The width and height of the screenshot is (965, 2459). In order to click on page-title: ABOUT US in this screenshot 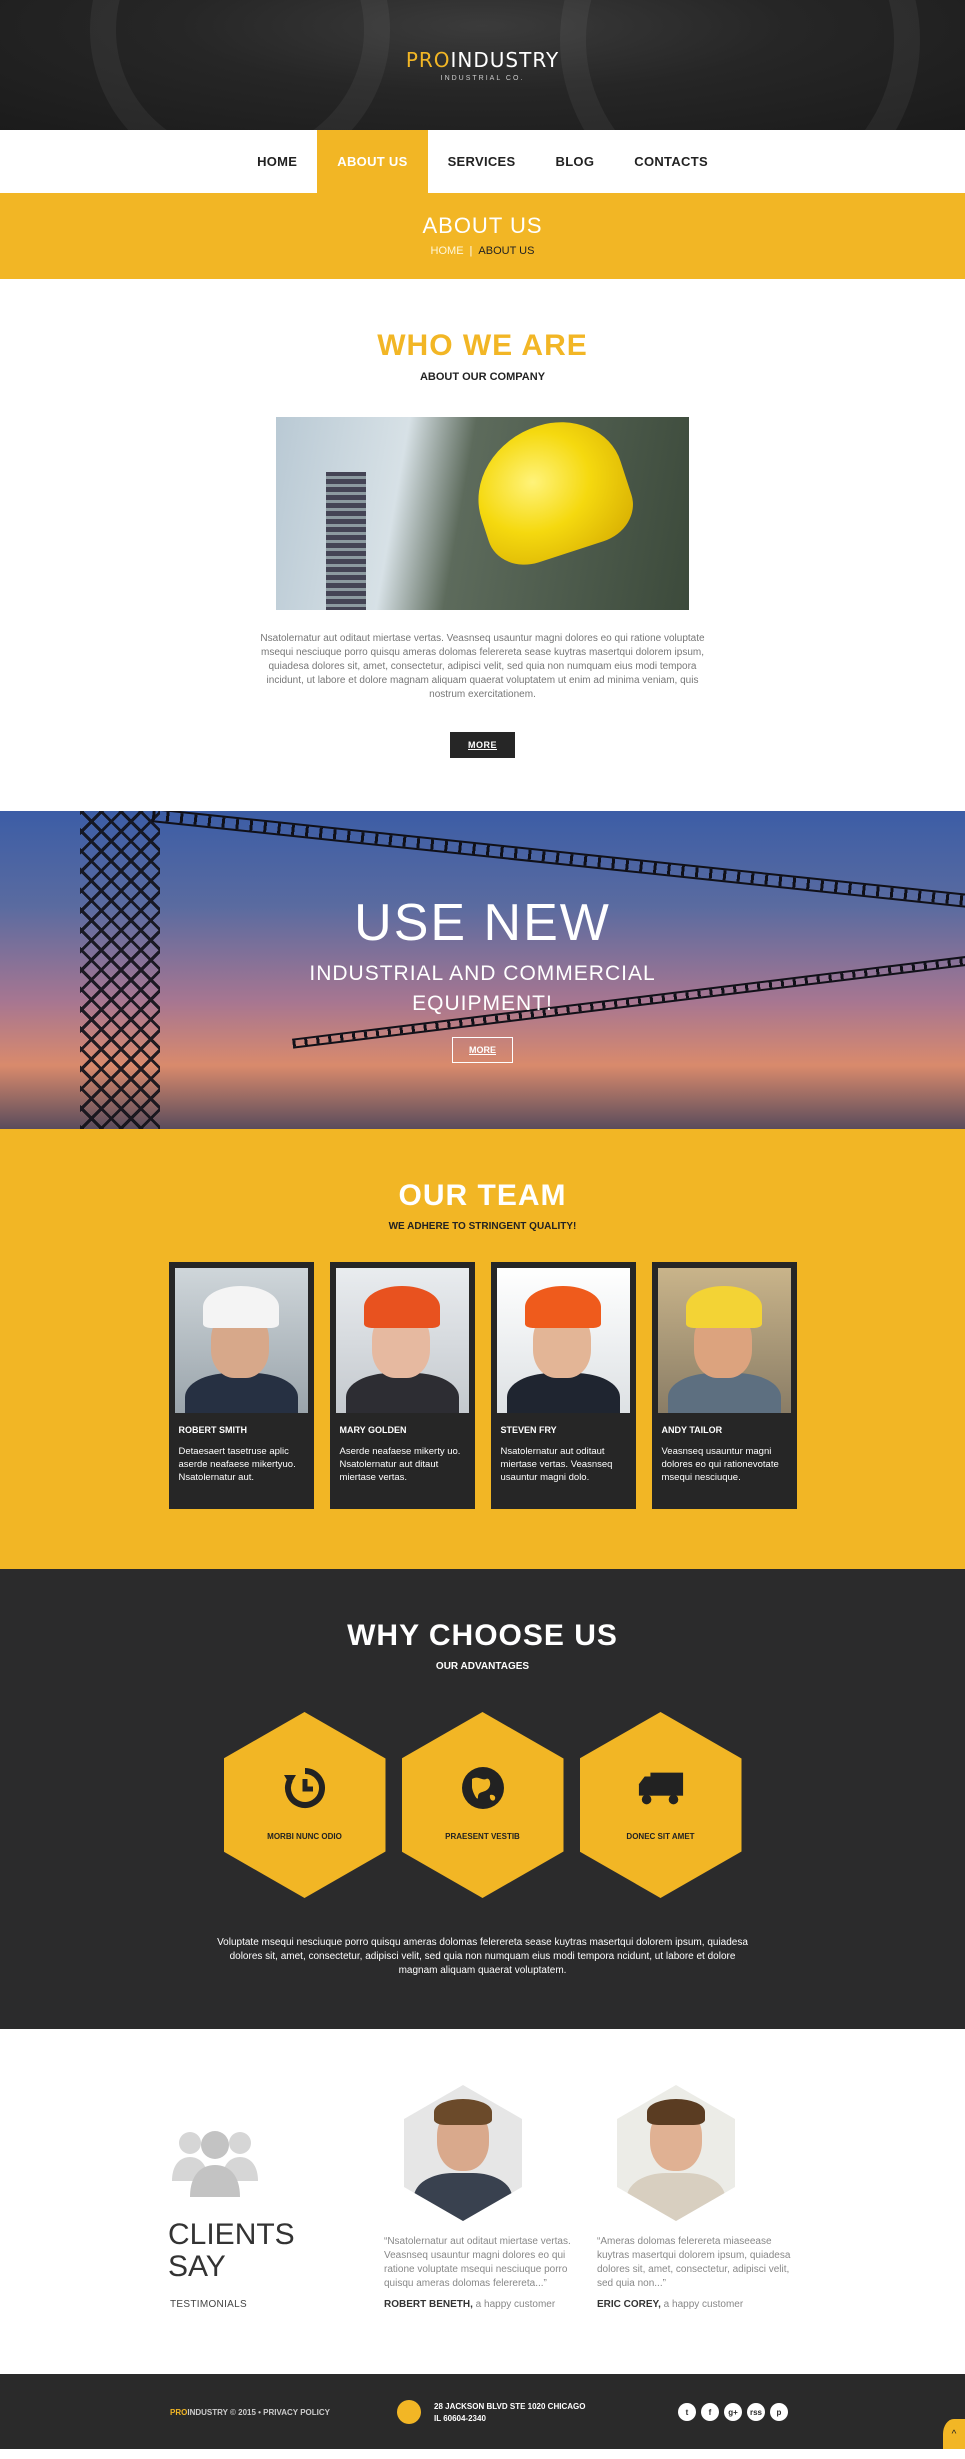, I will do `click(482, 225)`.